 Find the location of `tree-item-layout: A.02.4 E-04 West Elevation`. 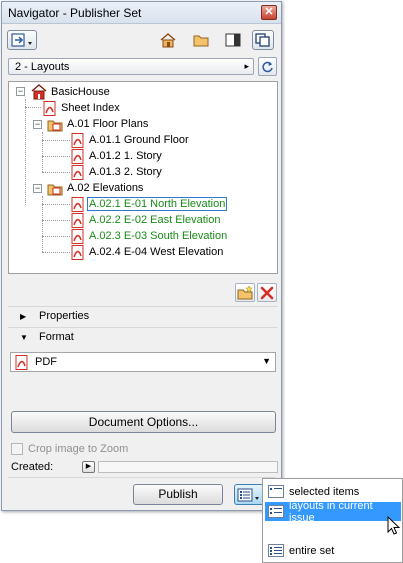

tree-item-layout: A.02.4 E-04 West Elevation is located at coordinates (147, 252).